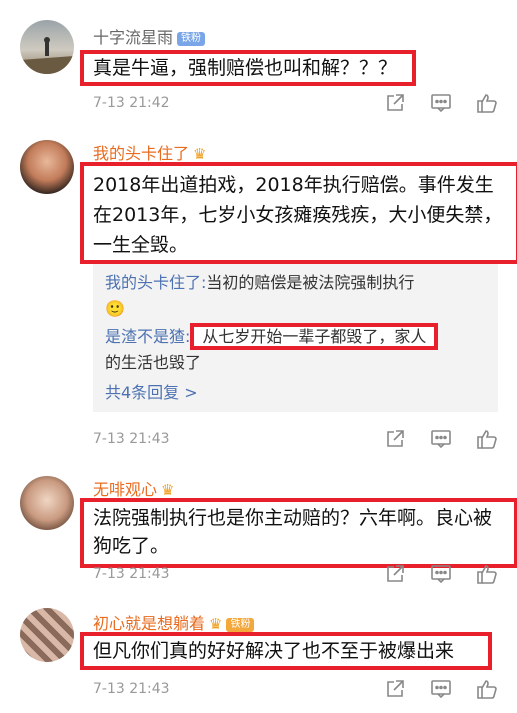  I want to click on smile-emoji: 🙂, so click(115, 308).